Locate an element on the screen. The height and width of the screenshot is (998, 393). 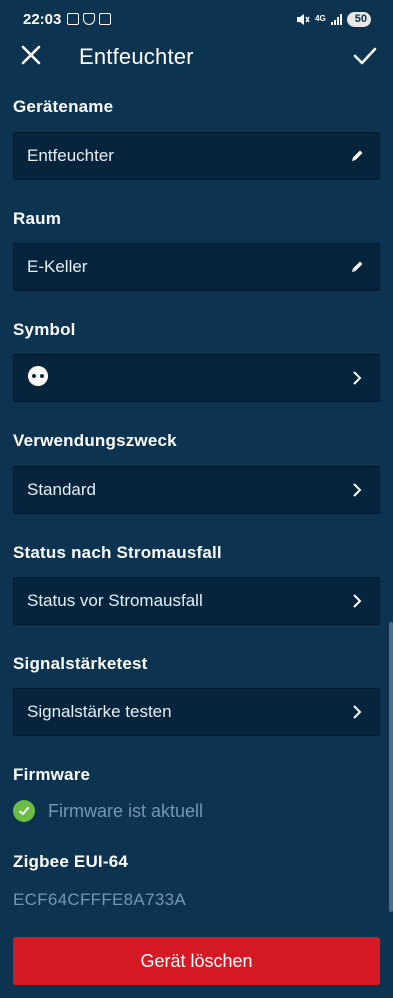
status-bar-right: 4G 50 is located at coordinates (333, 19).